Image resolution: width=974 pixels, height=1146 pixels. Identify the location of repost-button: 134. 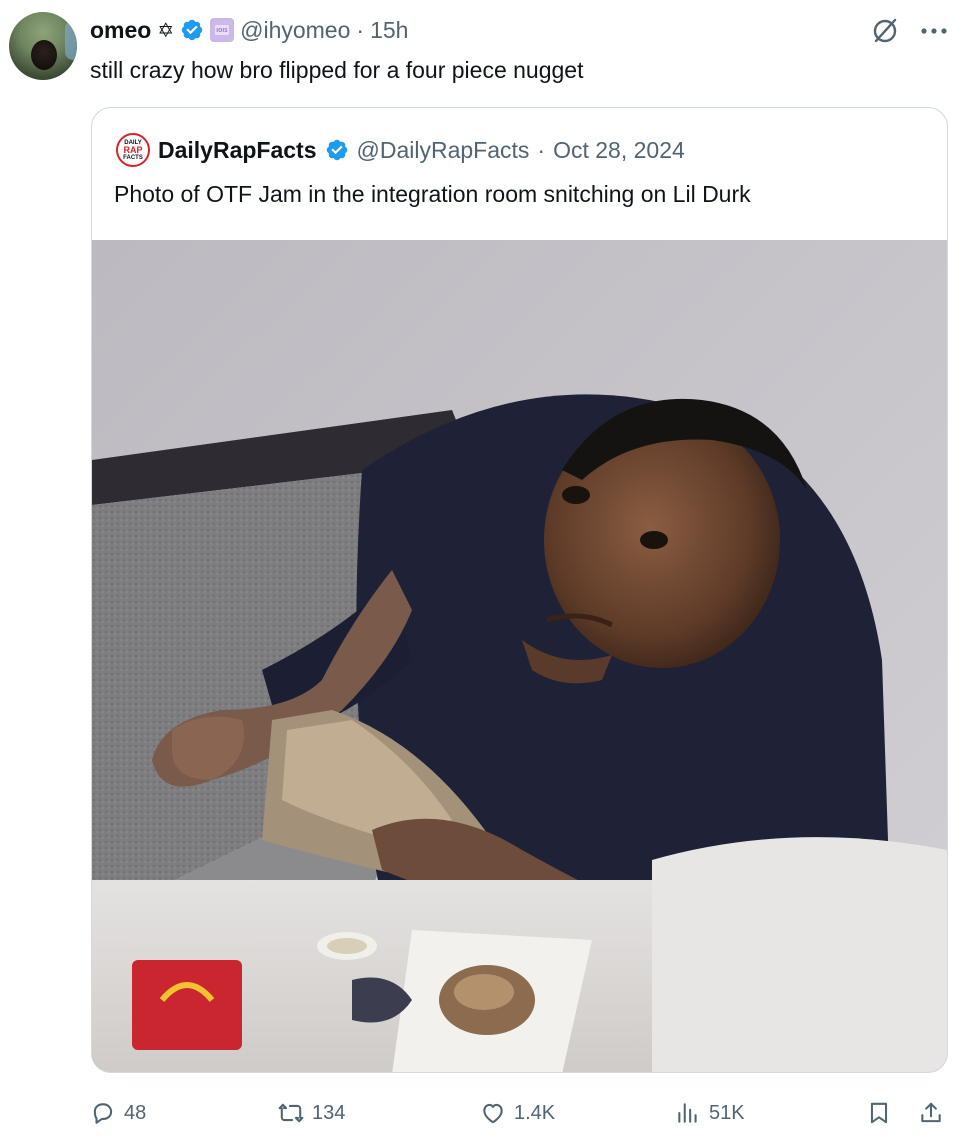
(311, 1113).